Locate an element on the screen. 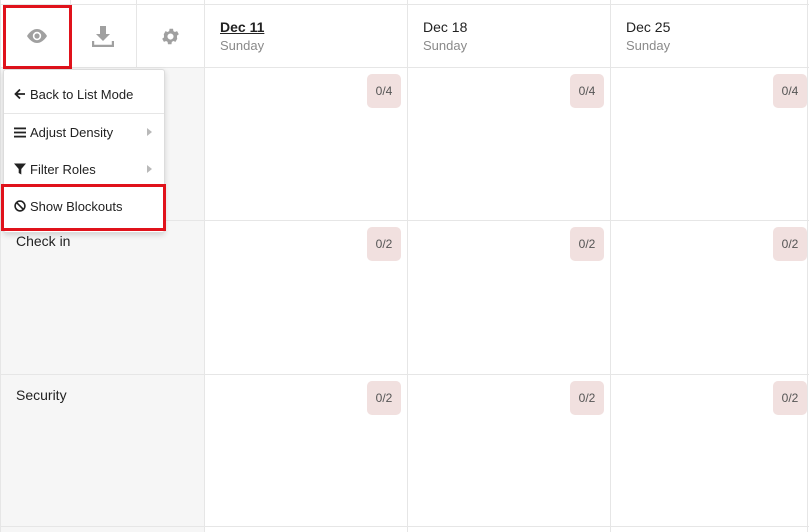  eye-icon is located at coordinates (37, 36).